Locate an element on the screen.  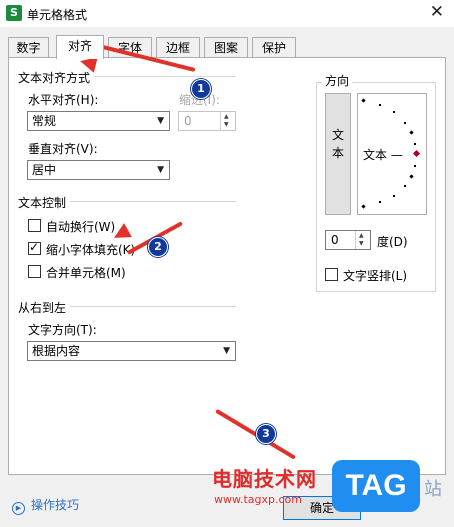
dialog-title: 单元格格式 is located at coordinates (57, 15).